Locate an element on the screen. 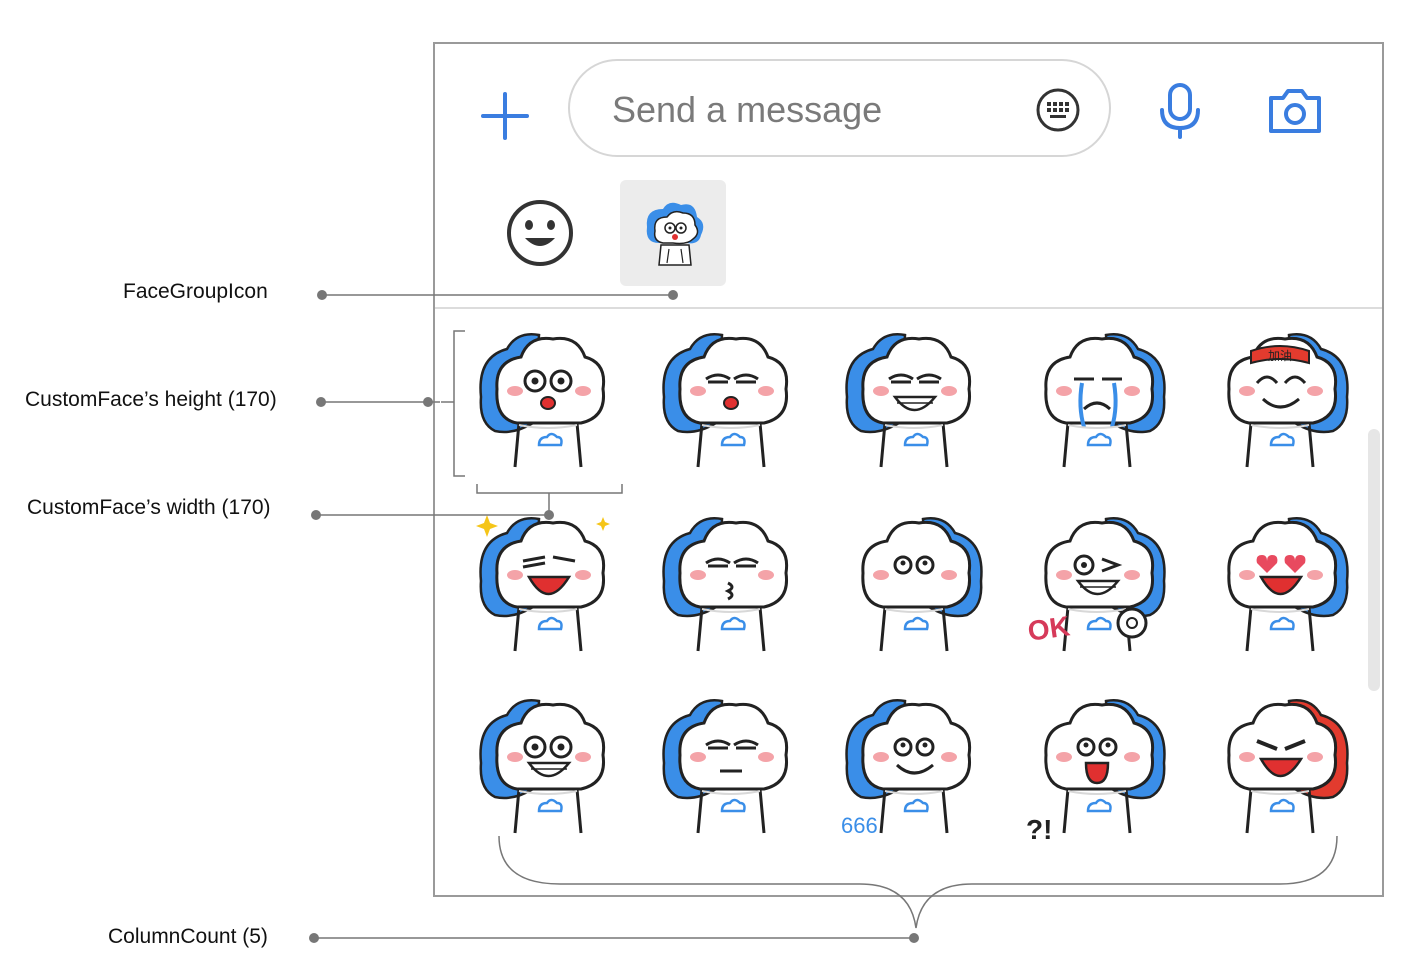 The image size is (1414, 962). annotation-face-height: CustomFace’s height (170) is located at coordinates (151, 399).